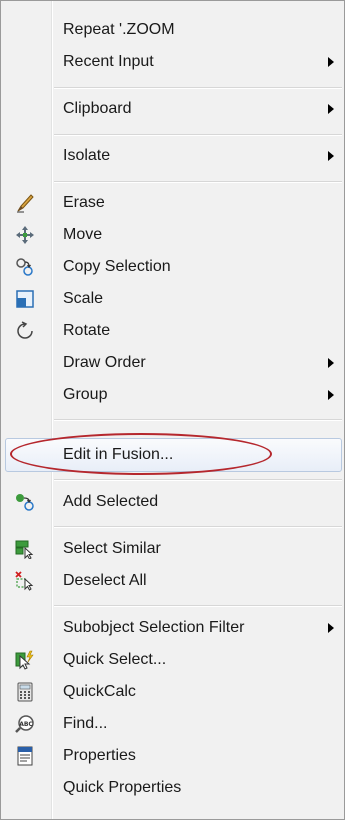 The height and width of the screenshot is (820, 345). What do you see at coordinates (172, 299) in the screenshot?
I see `menu-item-scale: Scale` at bounding box center [172, 299].